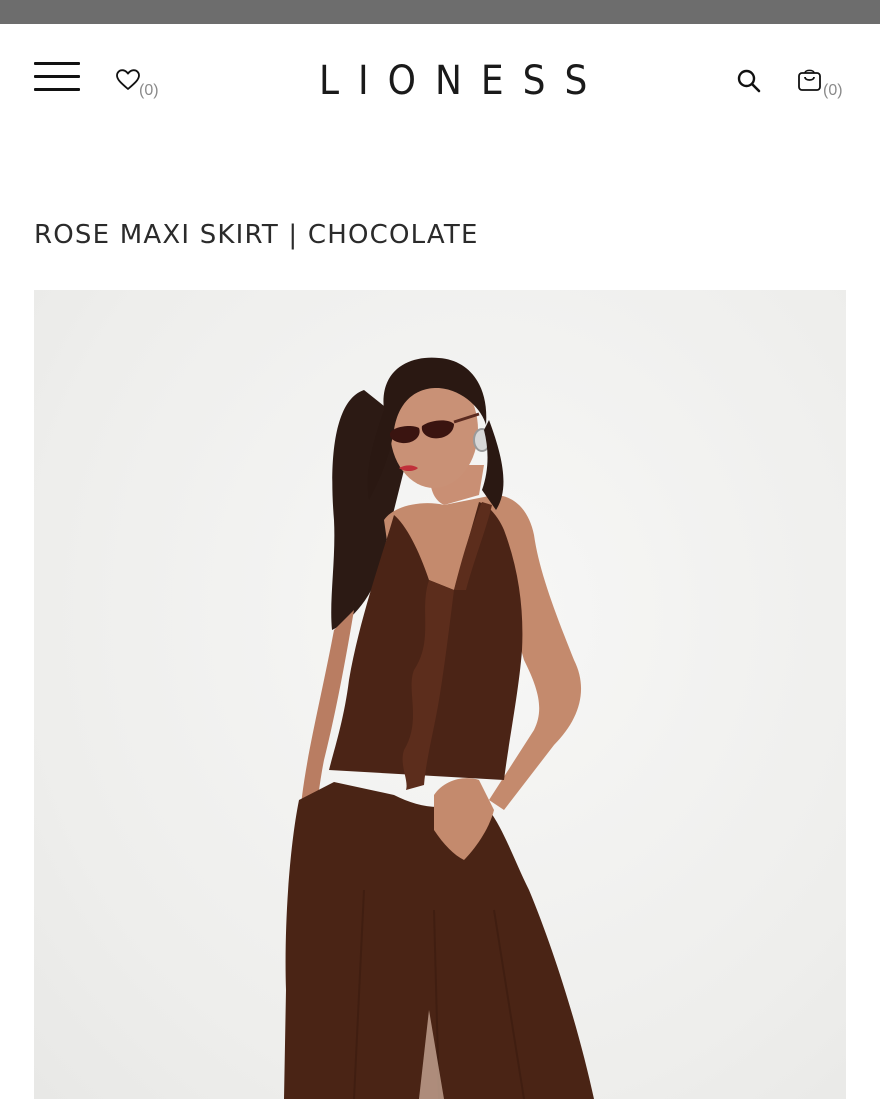 The width and height of the screenshot is (880, 1099). Describe the element at coordinates (809, 80) in the screenshot. I see `shopping-bag-icon` at that location.